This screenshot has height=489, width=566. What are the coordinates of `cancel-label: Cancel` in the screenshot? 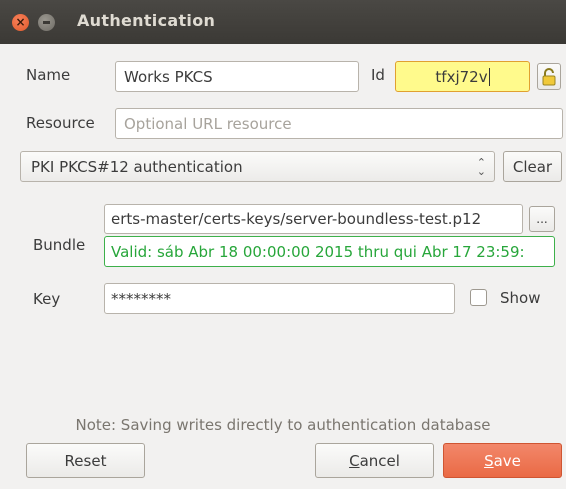 It's located at (374, 460).